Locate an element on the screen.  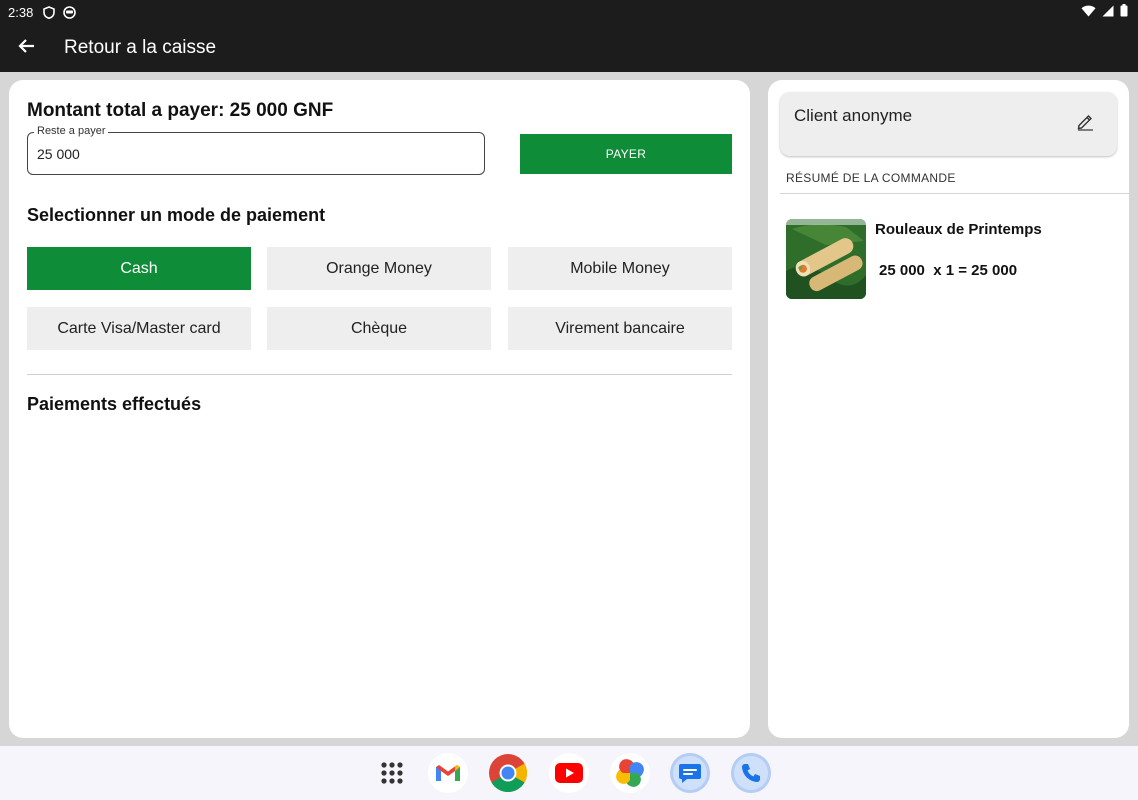
item-image is located at coordinates (826, 259).